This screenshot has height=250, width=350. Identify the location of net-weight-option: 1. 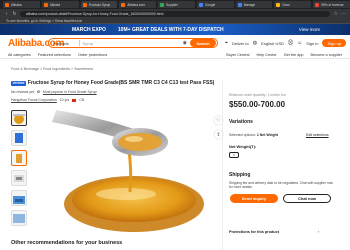
(234, 155).